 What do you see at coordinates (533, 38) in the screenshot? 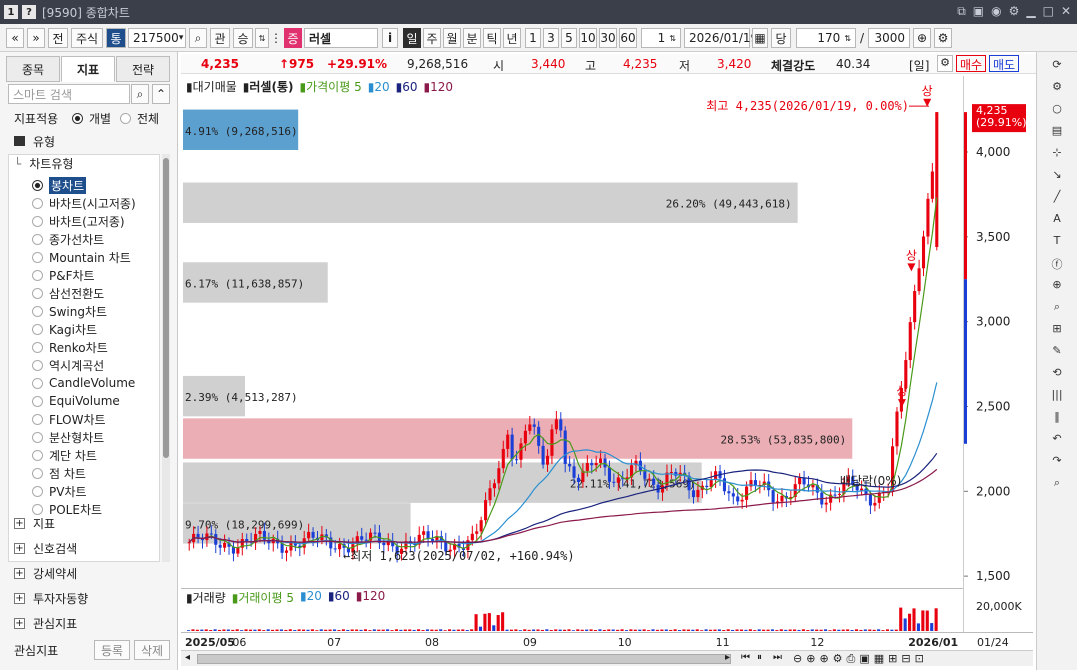
I see `minute-1-button: 1` at bounding box center [533, 38].